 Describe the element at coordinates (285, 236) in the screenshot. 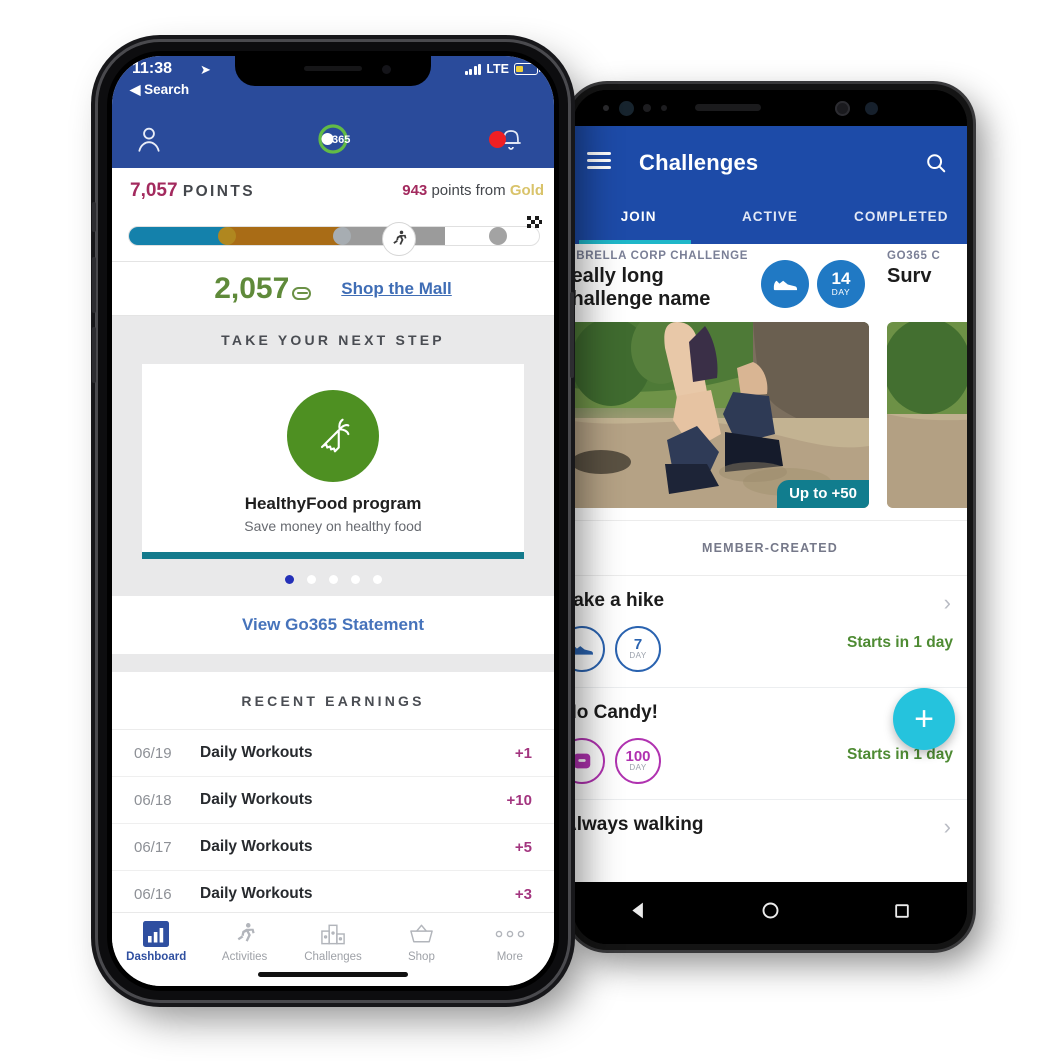

I see `tier-segment-bronze` at that location.